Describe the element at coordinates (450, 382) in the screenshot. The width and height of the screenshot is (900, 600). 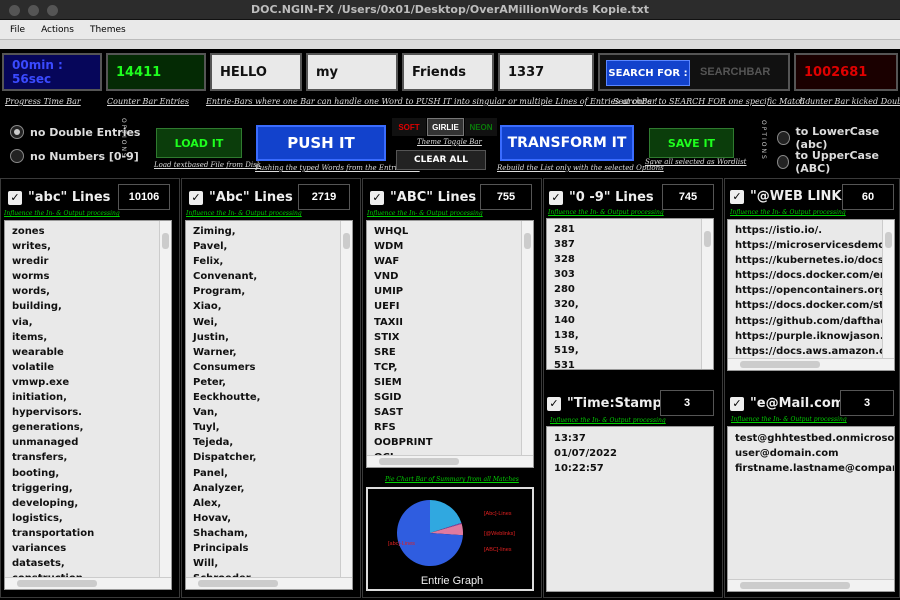
I see `list-item: SIEM` at that location.